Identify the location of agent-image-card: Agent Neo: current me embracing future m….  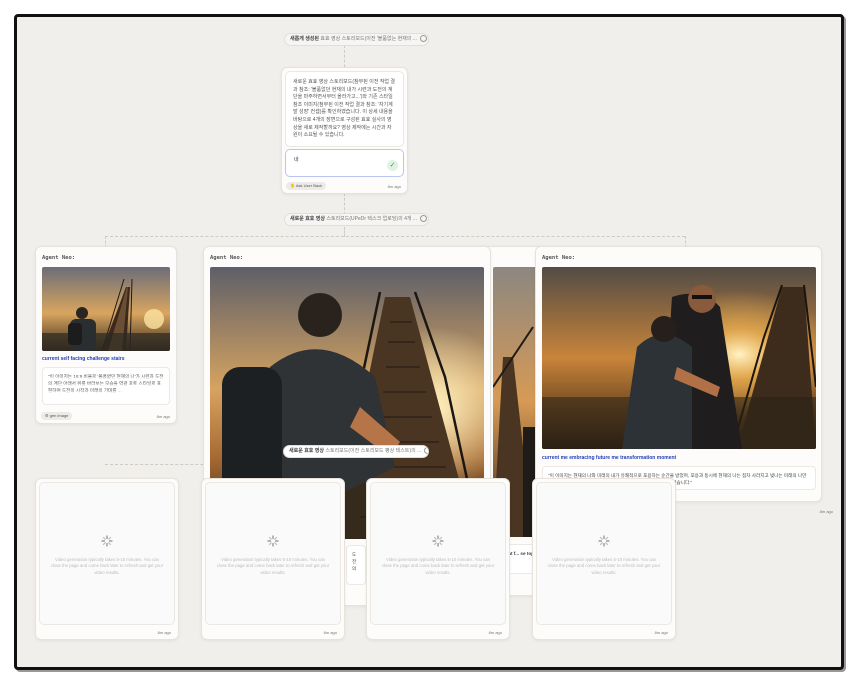
(684, 380).